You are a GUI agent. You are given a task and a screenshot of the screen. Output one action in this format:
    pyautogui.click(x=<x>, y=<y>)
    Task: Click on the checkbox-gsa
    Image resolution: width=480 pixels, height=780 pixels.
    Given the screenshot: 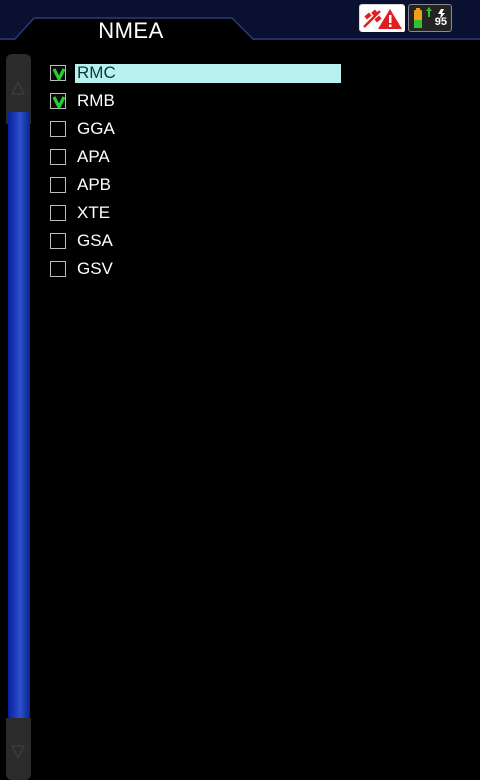 What is the action you would take?
    pyautogui.click(x=58, y=241)
    